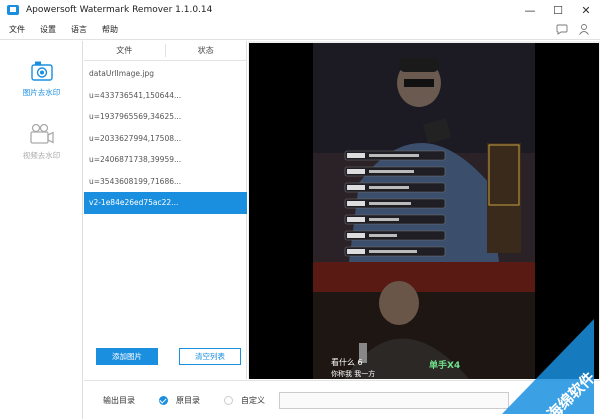 The height and width of the screenshot is (419, 600). What do you see at coordinates (48, 29) in the screenshot?
I see `menu-settings: 设置` at bounding box center [48, 29].